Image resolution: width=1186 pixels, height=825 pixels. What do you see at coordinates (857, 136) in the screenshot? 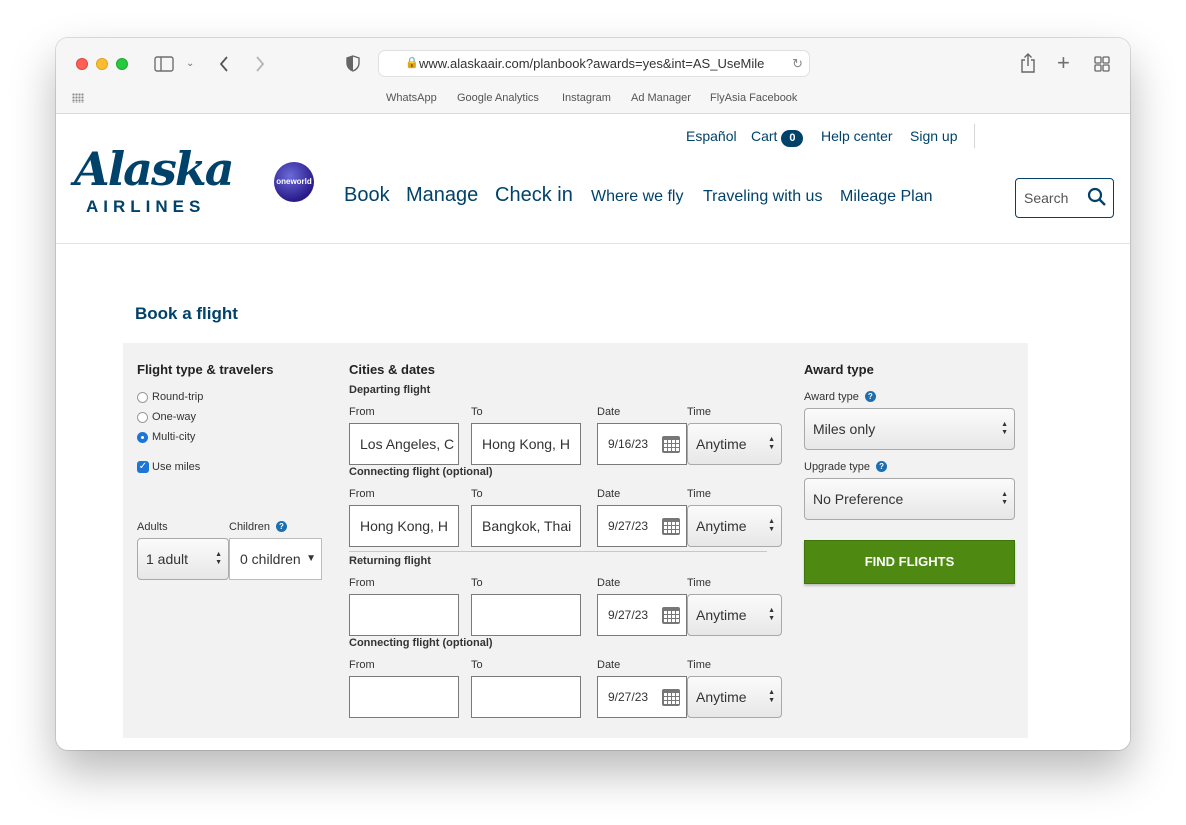
I see `help-center-link: Help center` at bounding box center [857, 136].